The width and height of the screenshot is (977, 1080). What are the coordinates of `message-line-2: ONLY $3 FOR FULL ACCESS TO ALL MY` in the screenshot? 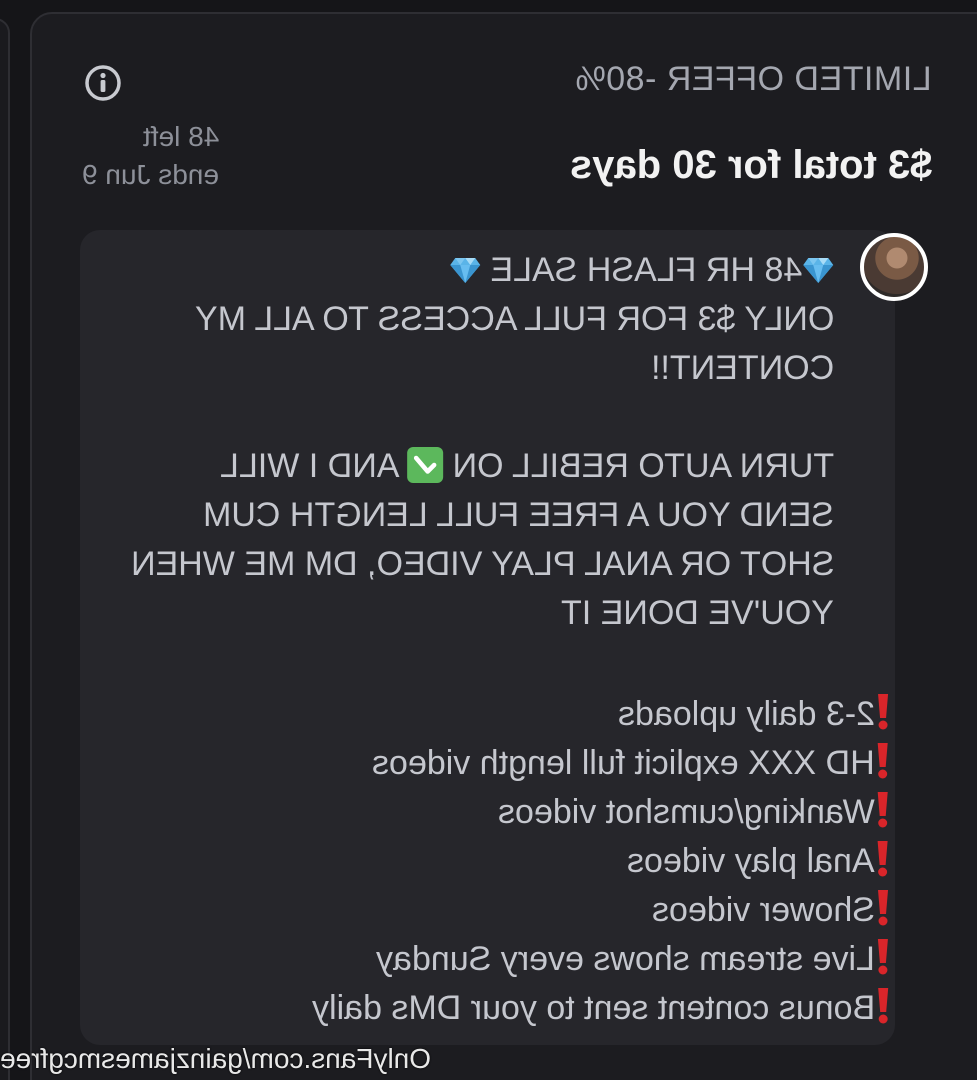 It's located at (454, 319).